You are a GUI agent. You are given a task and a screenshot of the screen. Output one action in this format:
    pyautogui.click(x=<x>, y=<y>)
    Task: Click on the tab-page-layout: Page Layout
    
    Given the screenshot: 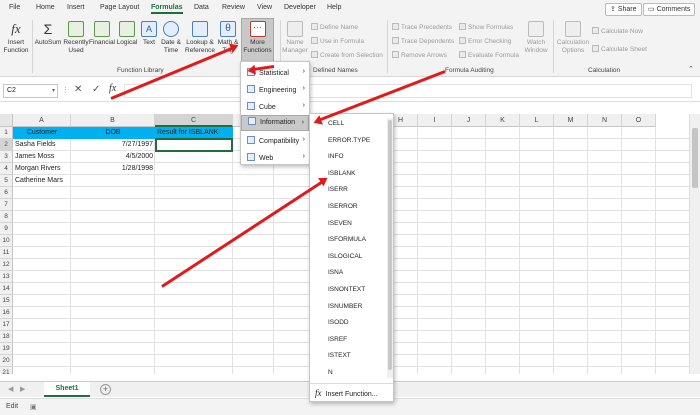 What is the action you would take?
    pyautogui.click(x=119, y=7)
    